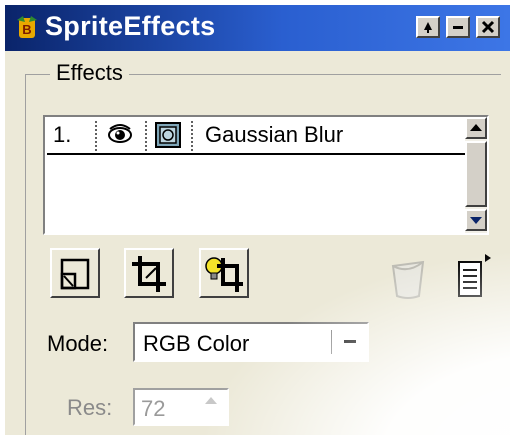  What do you see at coordinates (168, 135) in the screenshot?
I see `filter-icon` at bounding box center [168, 135].